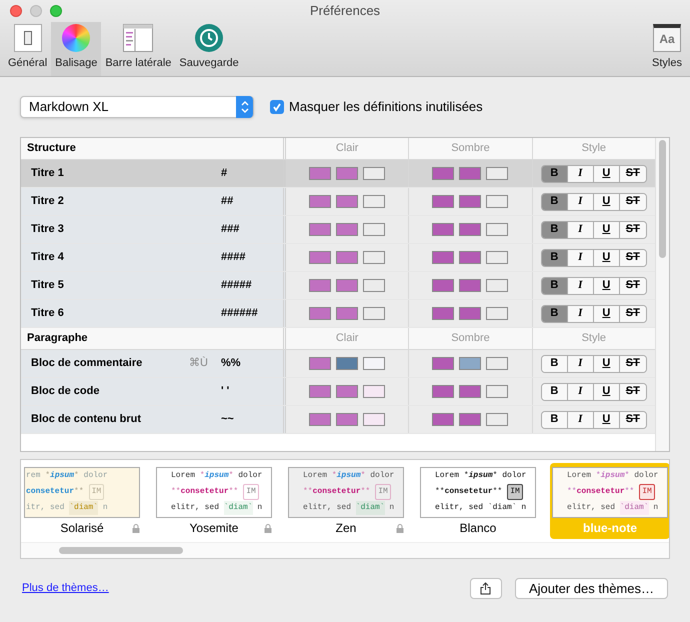 This screenshot has height=622, width=690. I want to click on table-row: Bloc de contenu brut ~~ B I U ST, so click(338, 420).